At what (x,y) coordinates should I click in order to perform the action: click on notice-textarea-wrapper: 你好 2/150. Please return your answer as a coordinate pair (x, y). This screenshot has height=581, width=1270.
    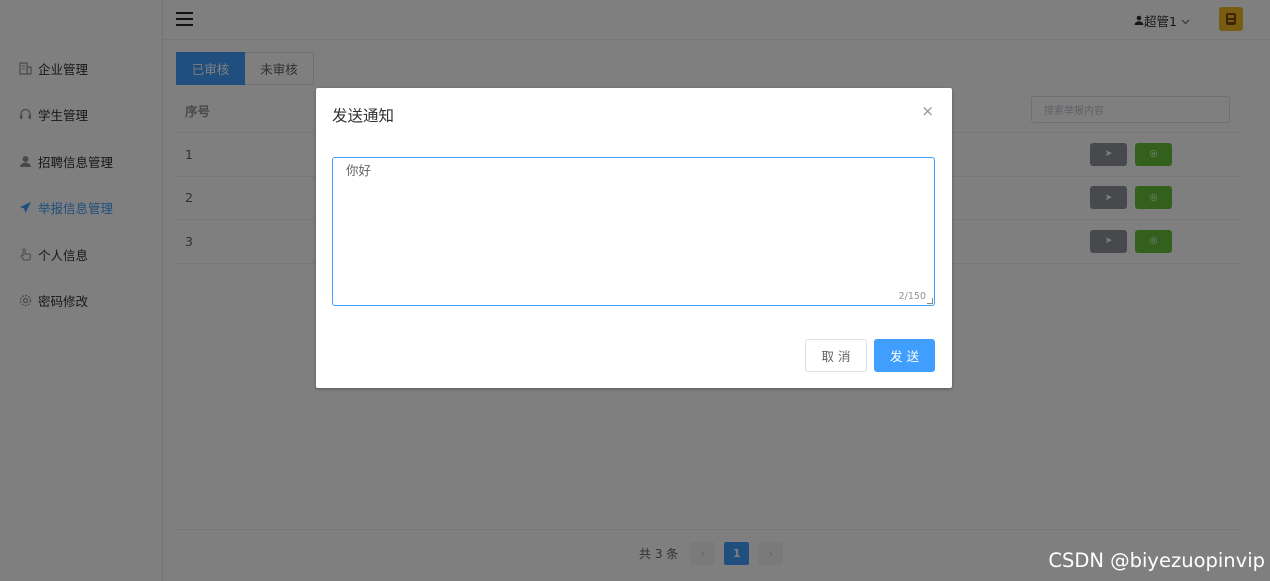
    Looking at the image, I should click on (633, 231).